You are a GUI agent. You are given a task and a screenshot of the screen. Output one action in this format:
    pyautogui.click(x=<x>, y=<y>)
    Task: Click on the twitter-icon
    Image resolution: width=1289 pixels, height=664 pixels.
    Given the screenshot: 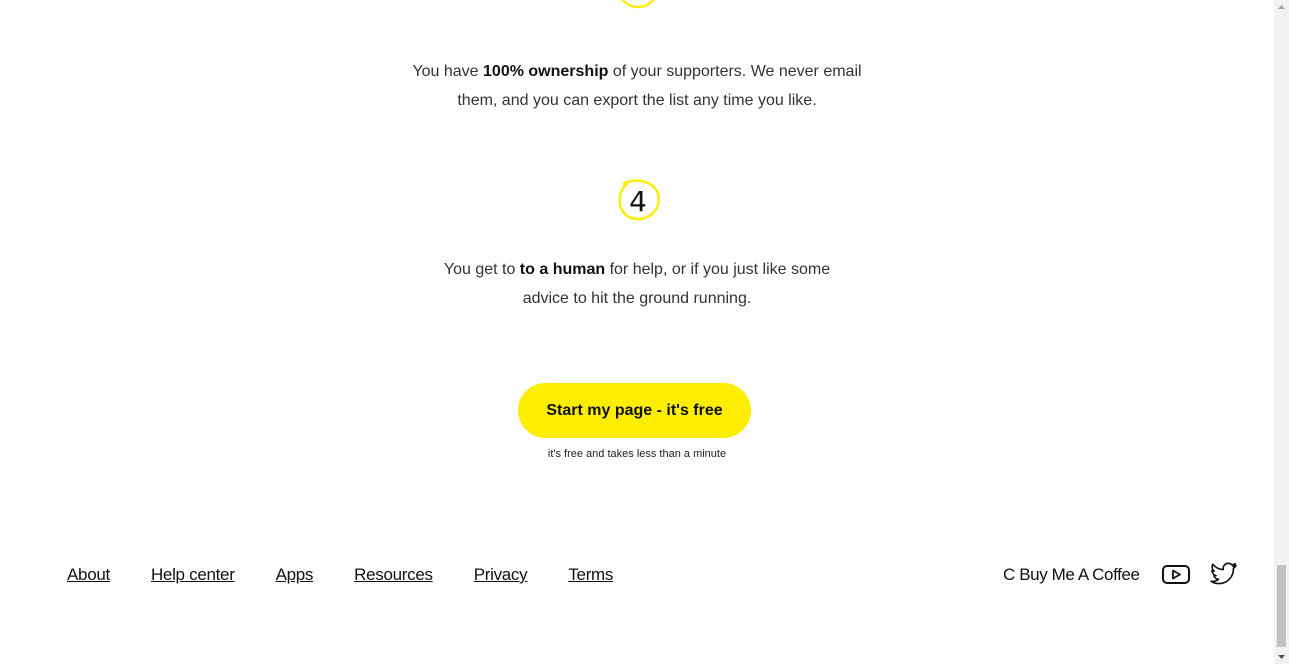 What is the action you would take?
    pyautogui.click(x=1223, y=574)
    